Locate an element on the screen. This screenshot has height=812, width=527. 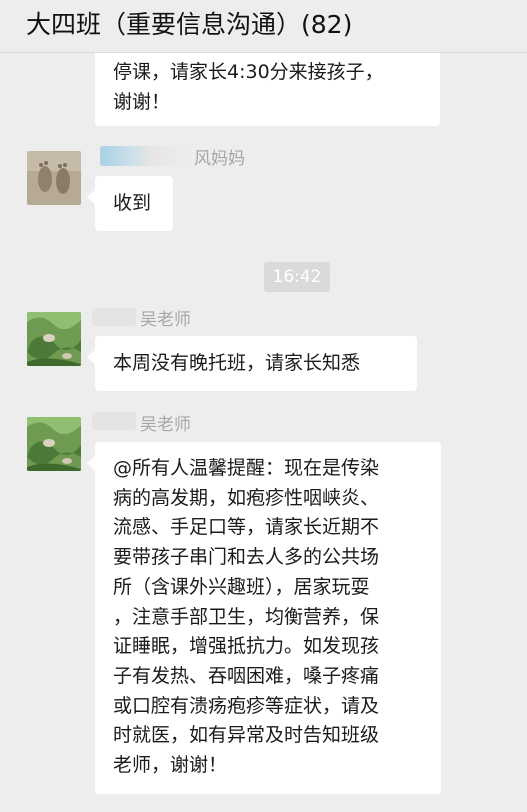
message-bubble: 本周没有晚托班，请家长知悉 is located at coordinates (252, 363).